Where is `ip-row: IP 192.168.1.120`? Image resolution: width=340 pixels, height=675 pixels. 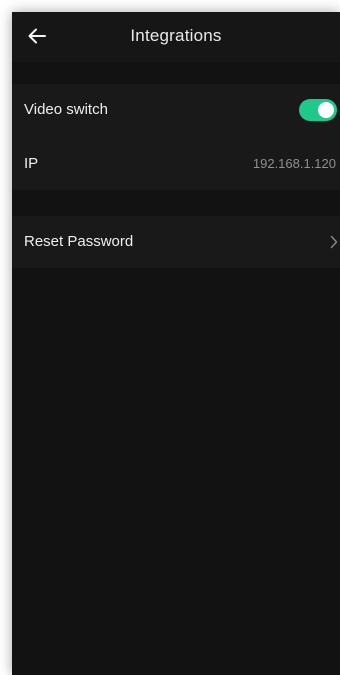 ip-row: IP 192.168.1.120 is located at coordinates (176, 164).